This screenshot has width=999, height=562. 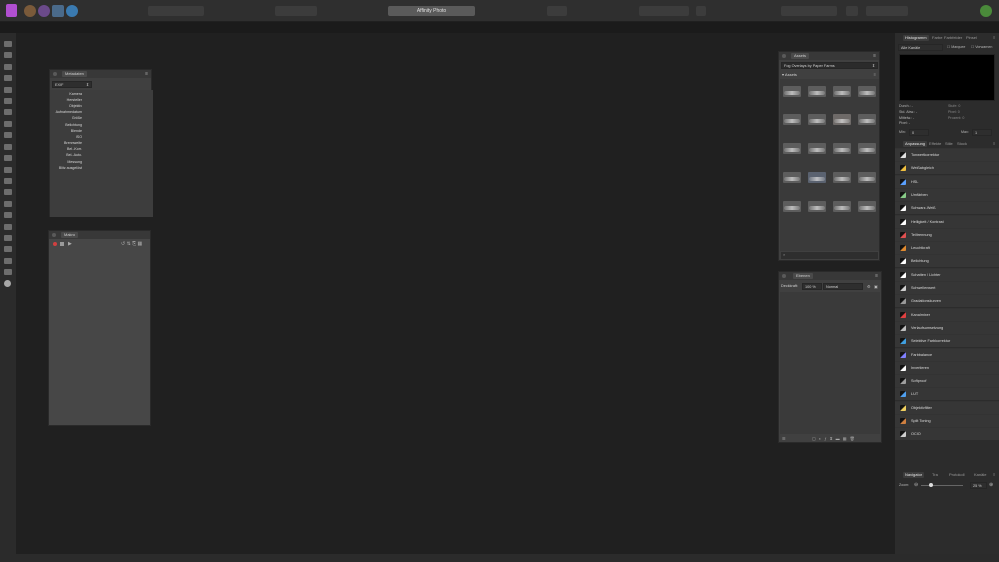 What do you see at coordinates (956, 47) in the screenshot?
I see `marquee-checkbox: ☐ Marquee` at bounding box center [956, 47].